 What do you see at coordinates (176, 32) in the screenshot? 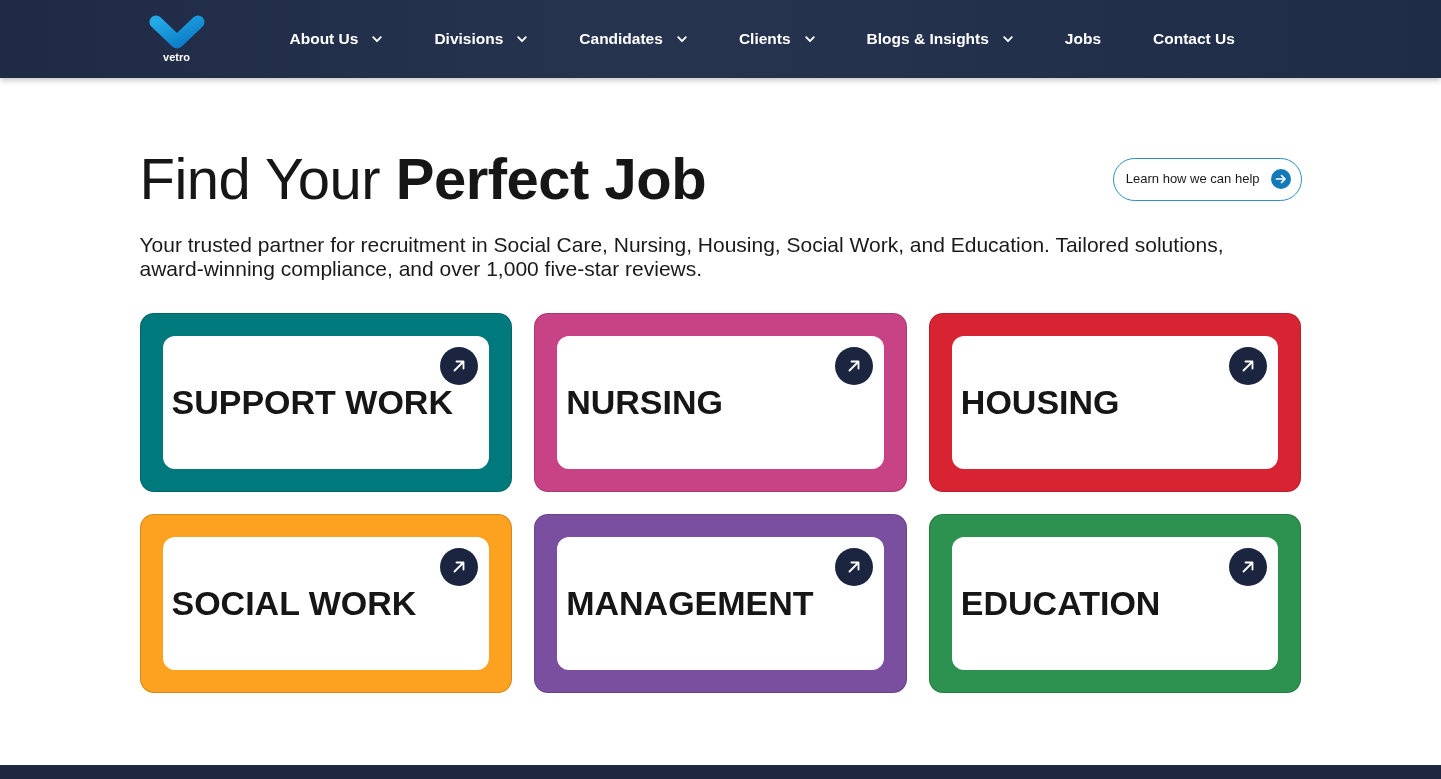
I see `v-logo-icon` at bounding box center [176, 32].